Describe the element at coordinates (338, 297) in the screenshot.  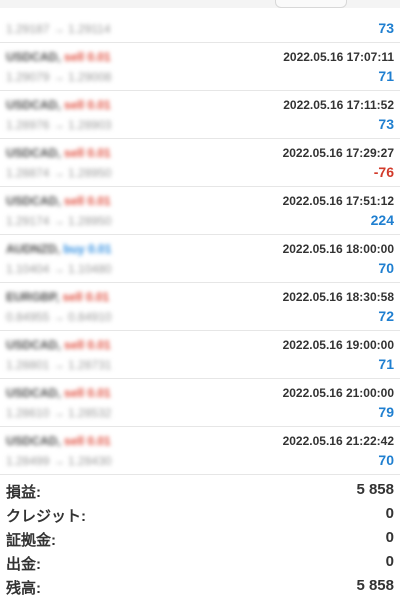
I see `trade-close-time: 2022.05.16 18:30:58` at that location.